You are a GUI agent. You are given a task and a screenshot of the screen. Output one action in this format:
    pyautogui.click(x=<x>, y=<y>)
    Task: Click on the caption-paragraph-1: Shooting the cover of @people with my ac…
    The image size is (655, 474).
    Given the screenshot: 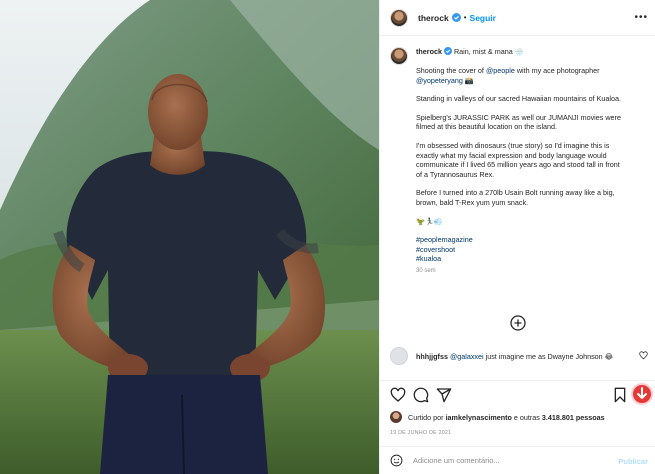 What is the action you would take?
    pyautogui.click(x=532, y=75)
    